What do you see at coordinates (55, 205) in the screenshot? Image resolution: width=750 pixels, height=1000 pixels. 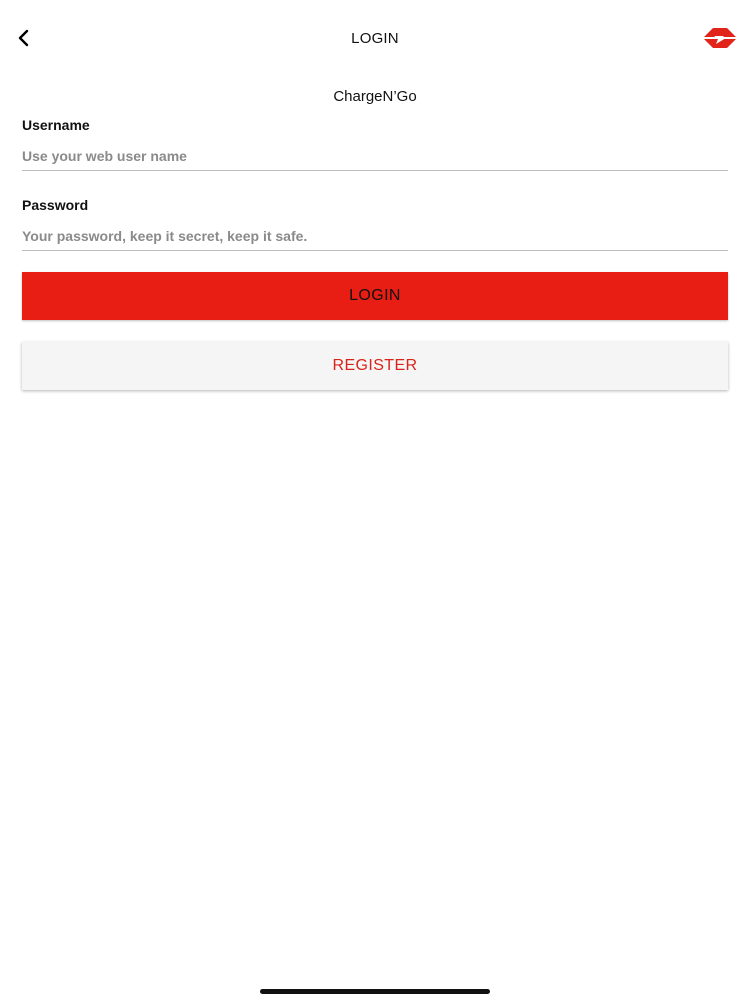 I see `password-label: Password` at bounding box center [55, 205].